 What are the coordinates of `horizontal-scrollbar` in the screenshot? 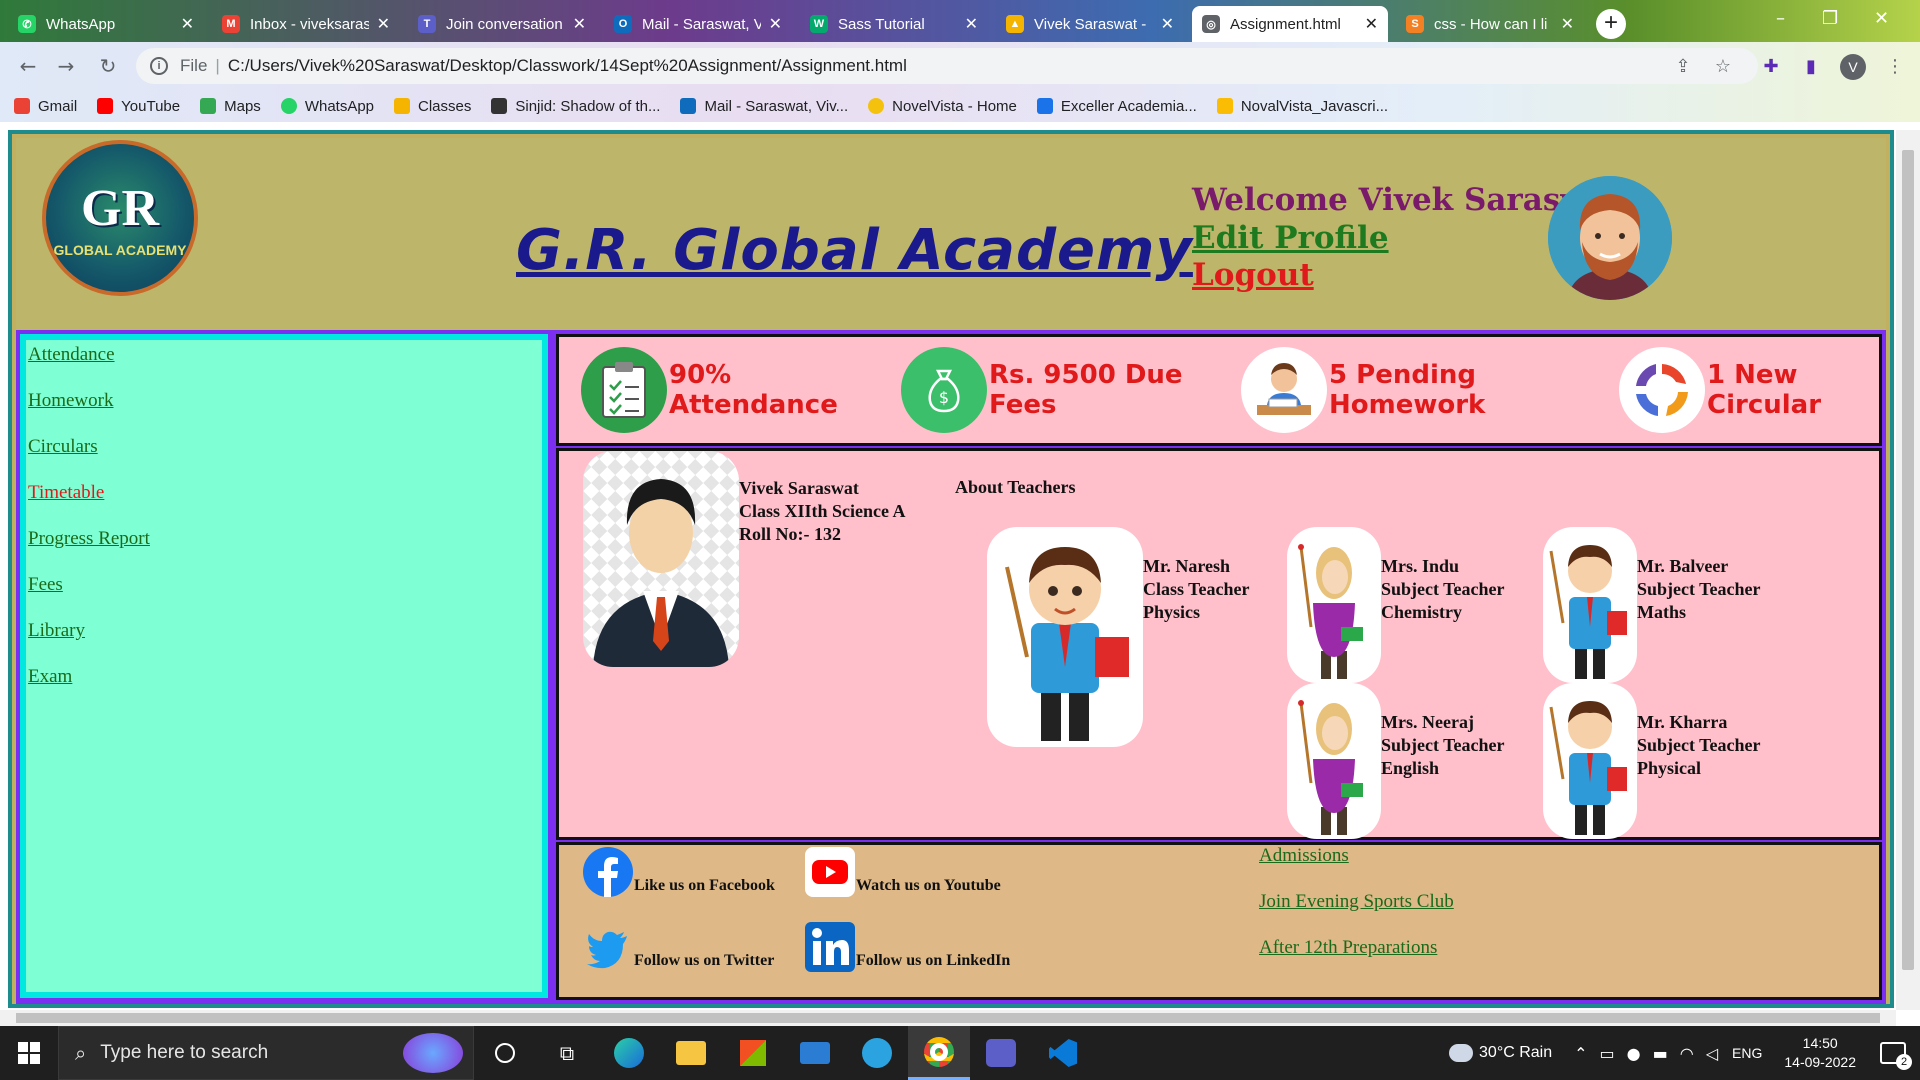 It's located at (948, 1018).